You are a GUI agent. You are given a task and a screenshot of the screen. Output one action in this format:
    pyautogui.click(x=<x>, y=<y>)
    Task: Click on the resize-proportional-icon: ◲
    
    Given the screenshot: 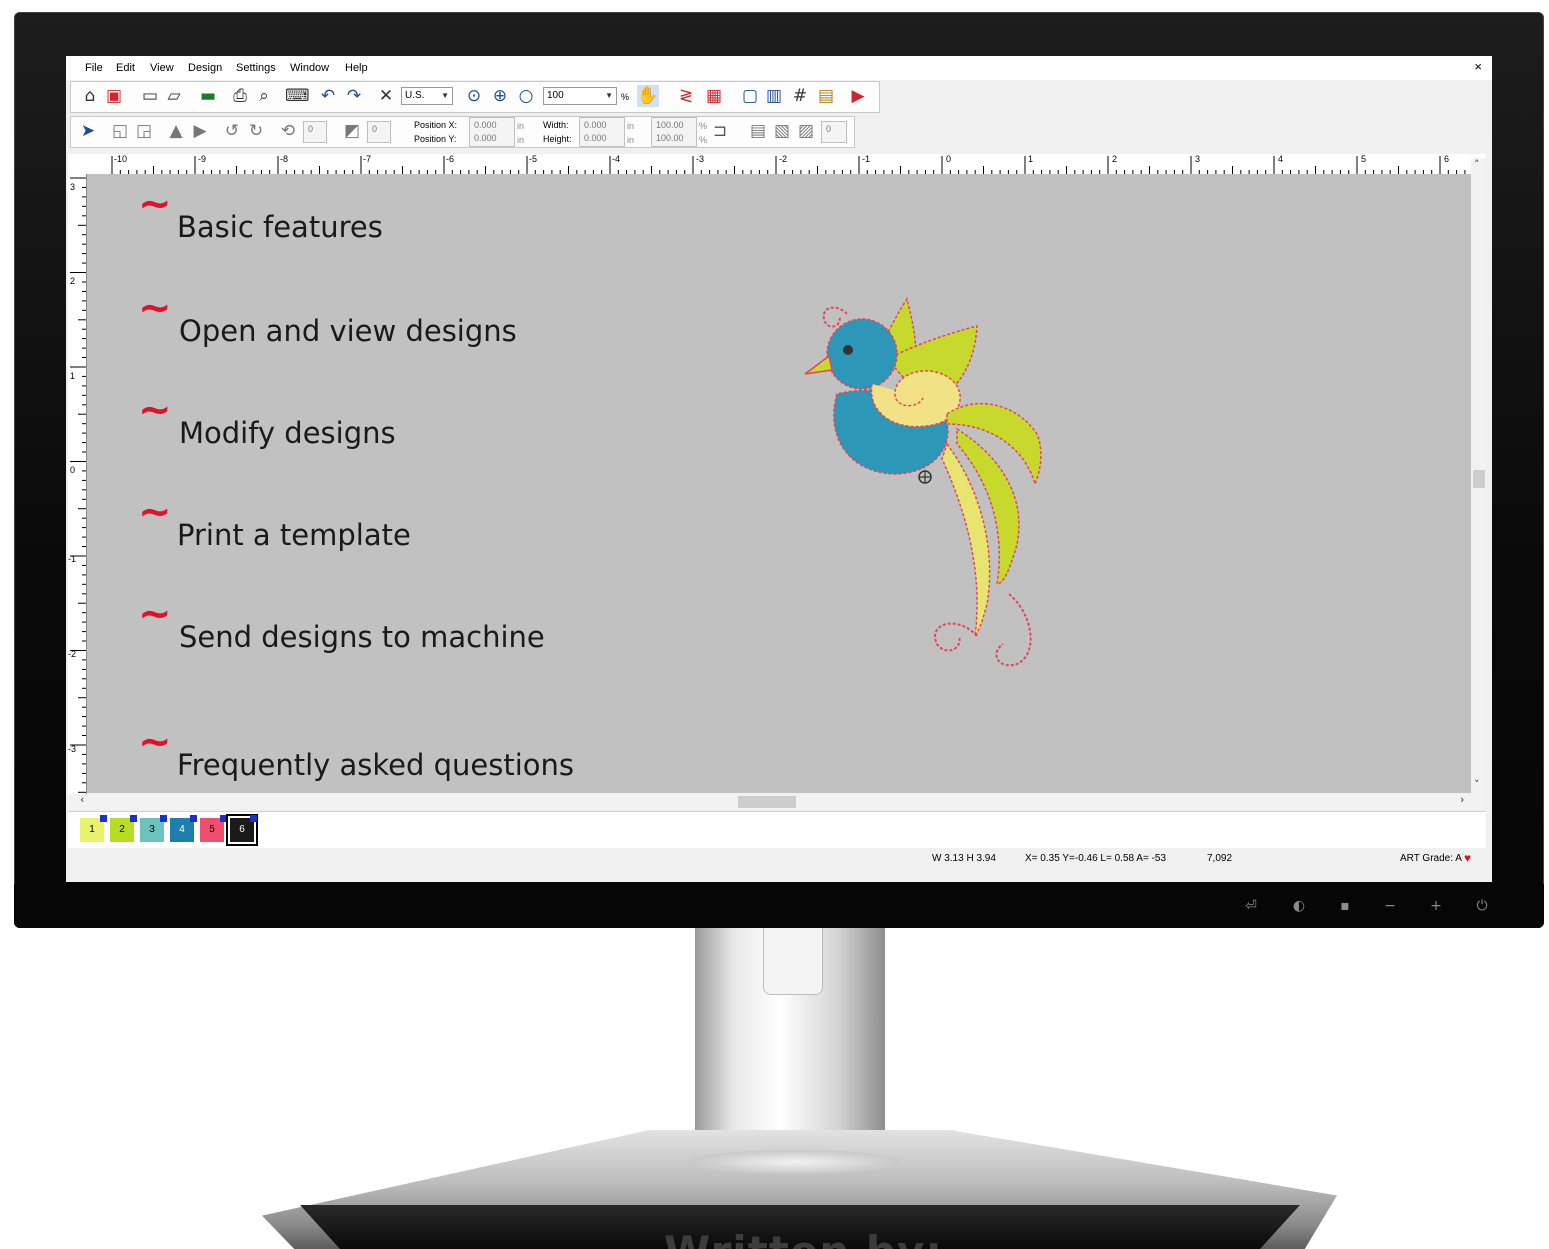 What is the action you would take?
    pyautogui.click(x=144, y=131)
    